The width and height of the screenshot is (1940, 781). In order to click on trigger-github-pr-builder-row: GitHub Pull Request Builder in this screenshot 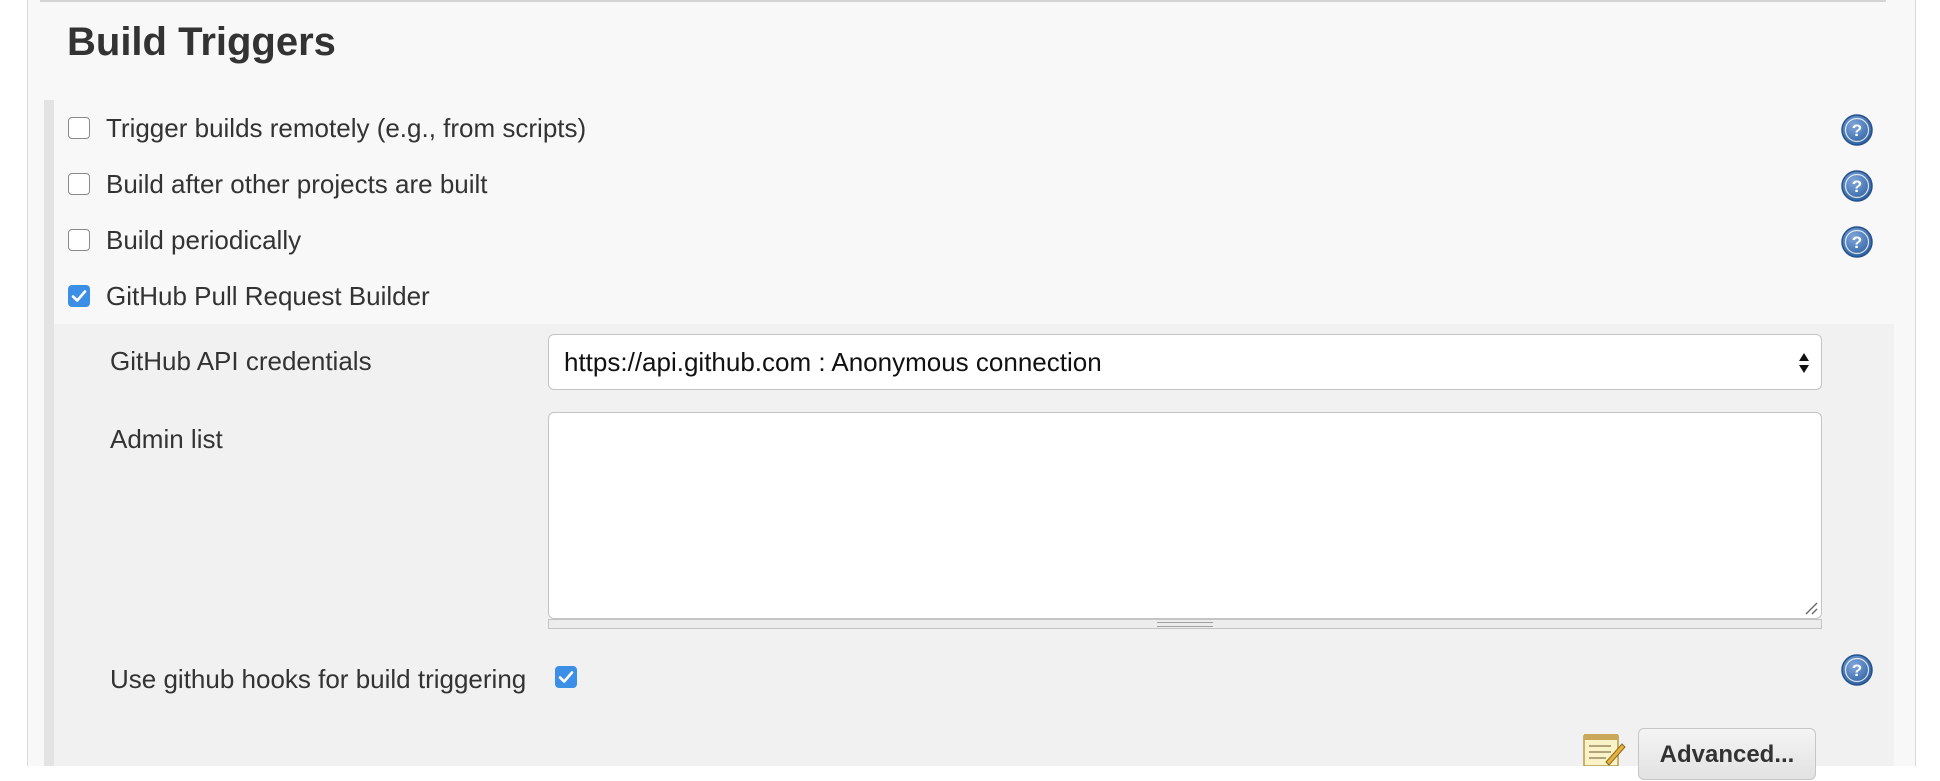, I will do `click(249, 296)`.